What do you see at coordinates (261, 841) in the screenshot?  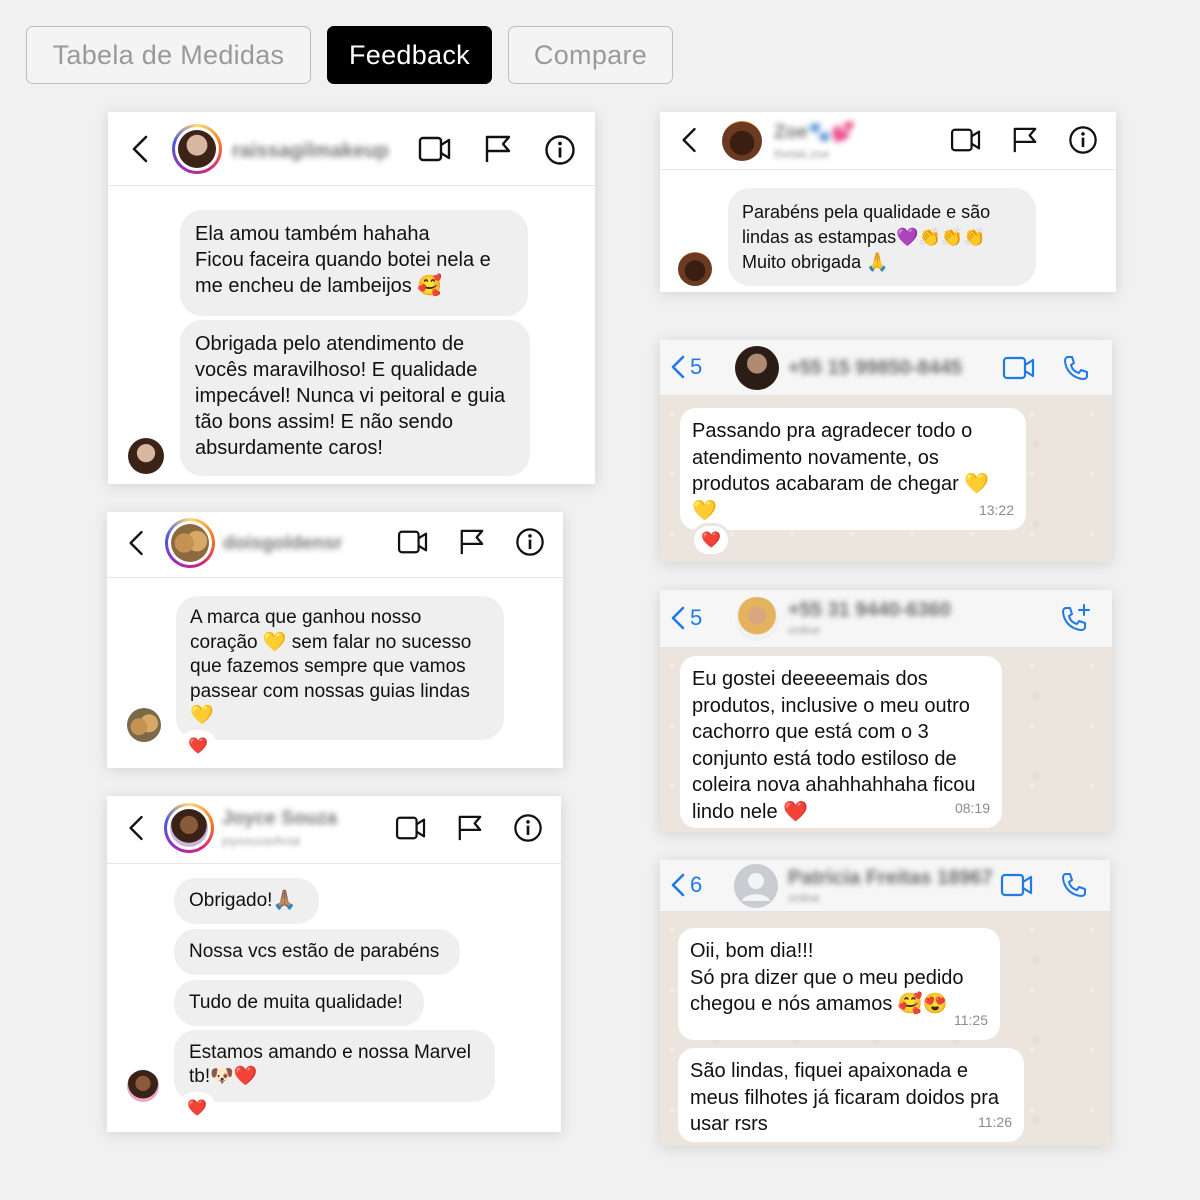 I see `contact-handle: joysouzaoficial` at bounding box center [261, 841].